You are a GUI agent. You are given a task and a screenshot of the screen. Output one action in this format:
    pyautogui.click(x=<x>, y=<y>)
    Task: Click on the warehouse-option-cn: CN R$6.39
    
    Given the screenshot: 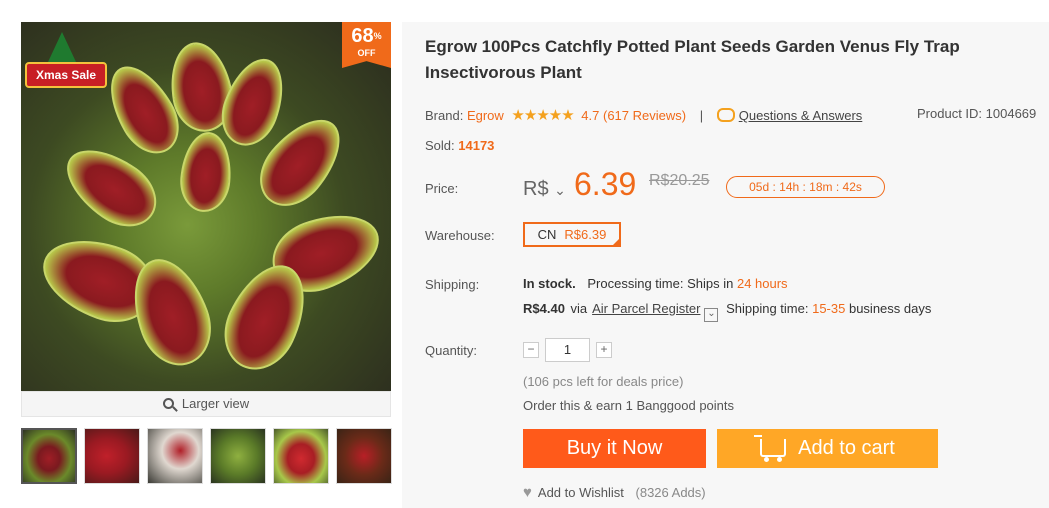 What is the action you would take?
    pyautogui.click(x=572, y=234)
    